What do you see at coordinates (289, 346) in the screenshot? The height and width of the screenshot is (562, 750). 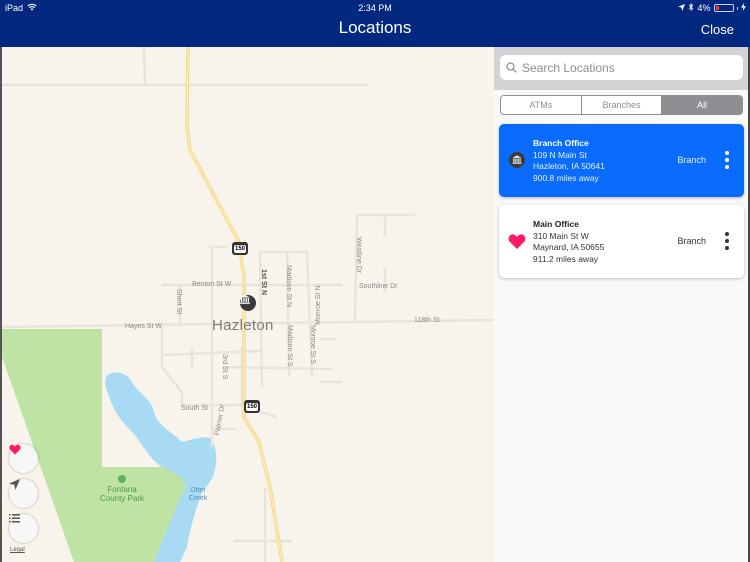 I see `street-label: Madison St S` at bounding box center [289, 346].